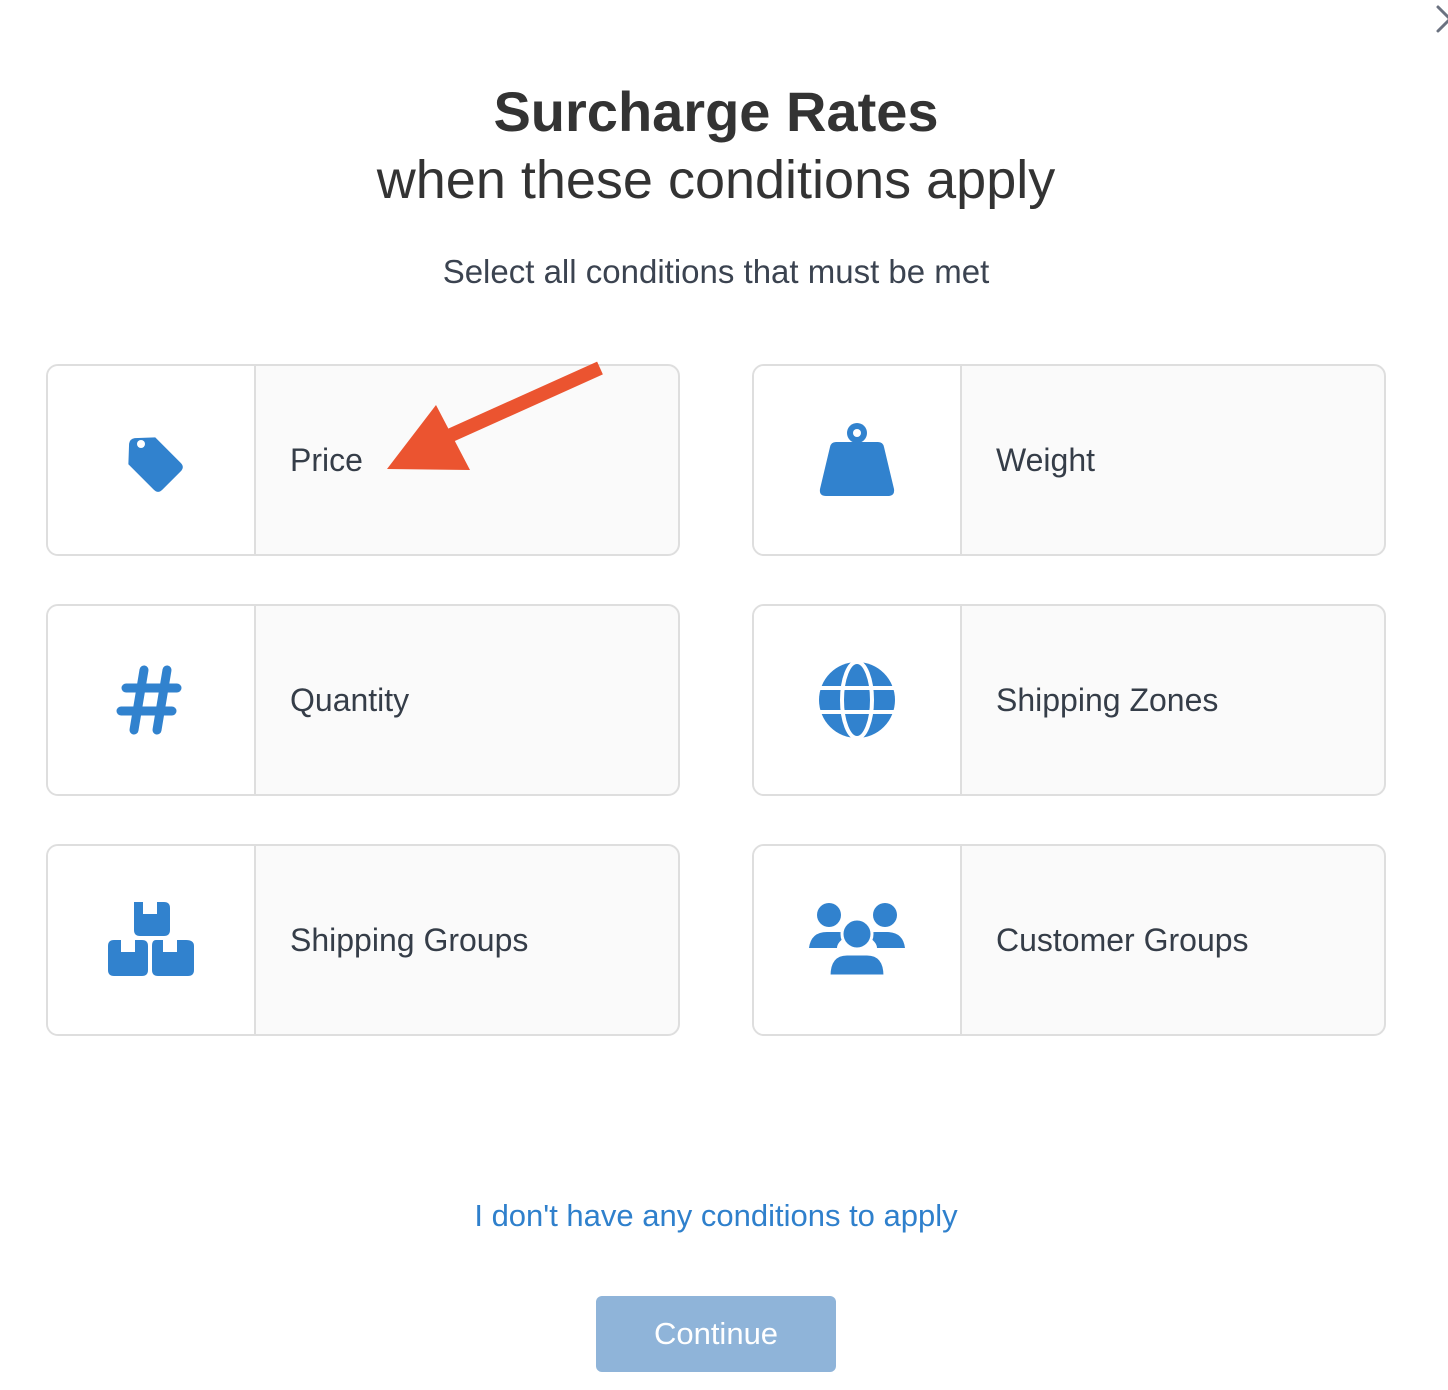 This screenshot has height=1390, width=1448. What do you see at coordinates (716, 180) in the screenshot?
I see `dialog-subtitle: when these conditions apply` at bounding box center [716, 180].